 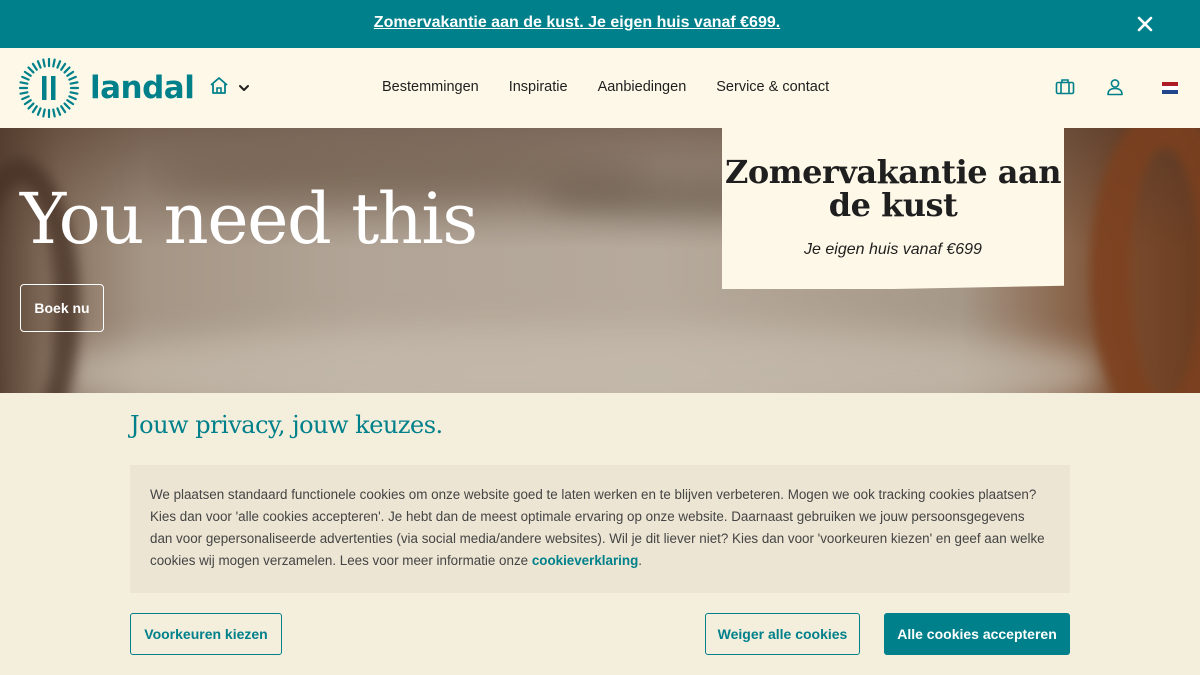 I want to click on landal-logo: landal, so click(x=106, y=88).